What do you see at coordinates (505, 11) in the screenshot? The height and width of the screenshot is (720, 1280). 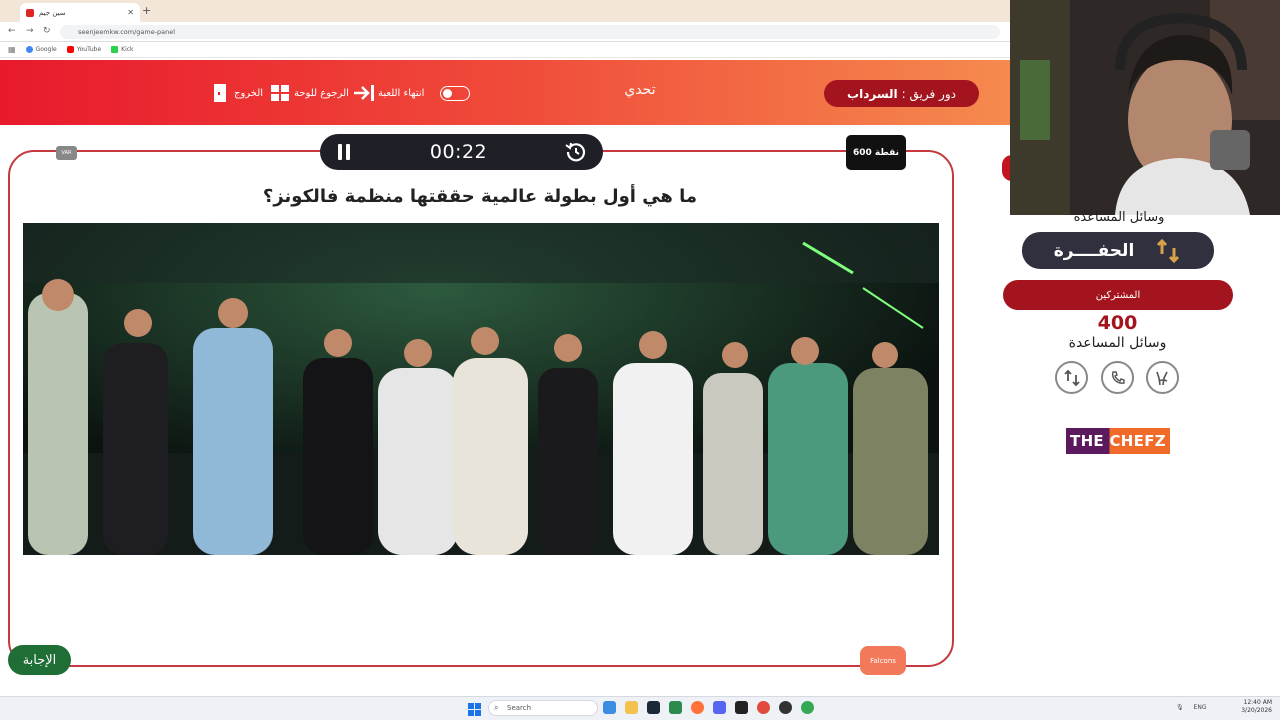 I see `browser-tab-bar` at bounding box center [505, 11].